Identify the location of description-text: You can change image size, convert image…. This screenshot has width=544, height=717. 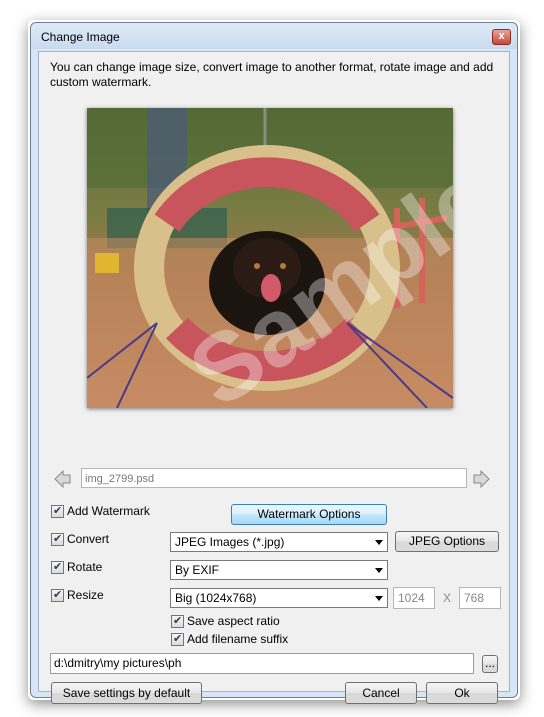
(272, 74).